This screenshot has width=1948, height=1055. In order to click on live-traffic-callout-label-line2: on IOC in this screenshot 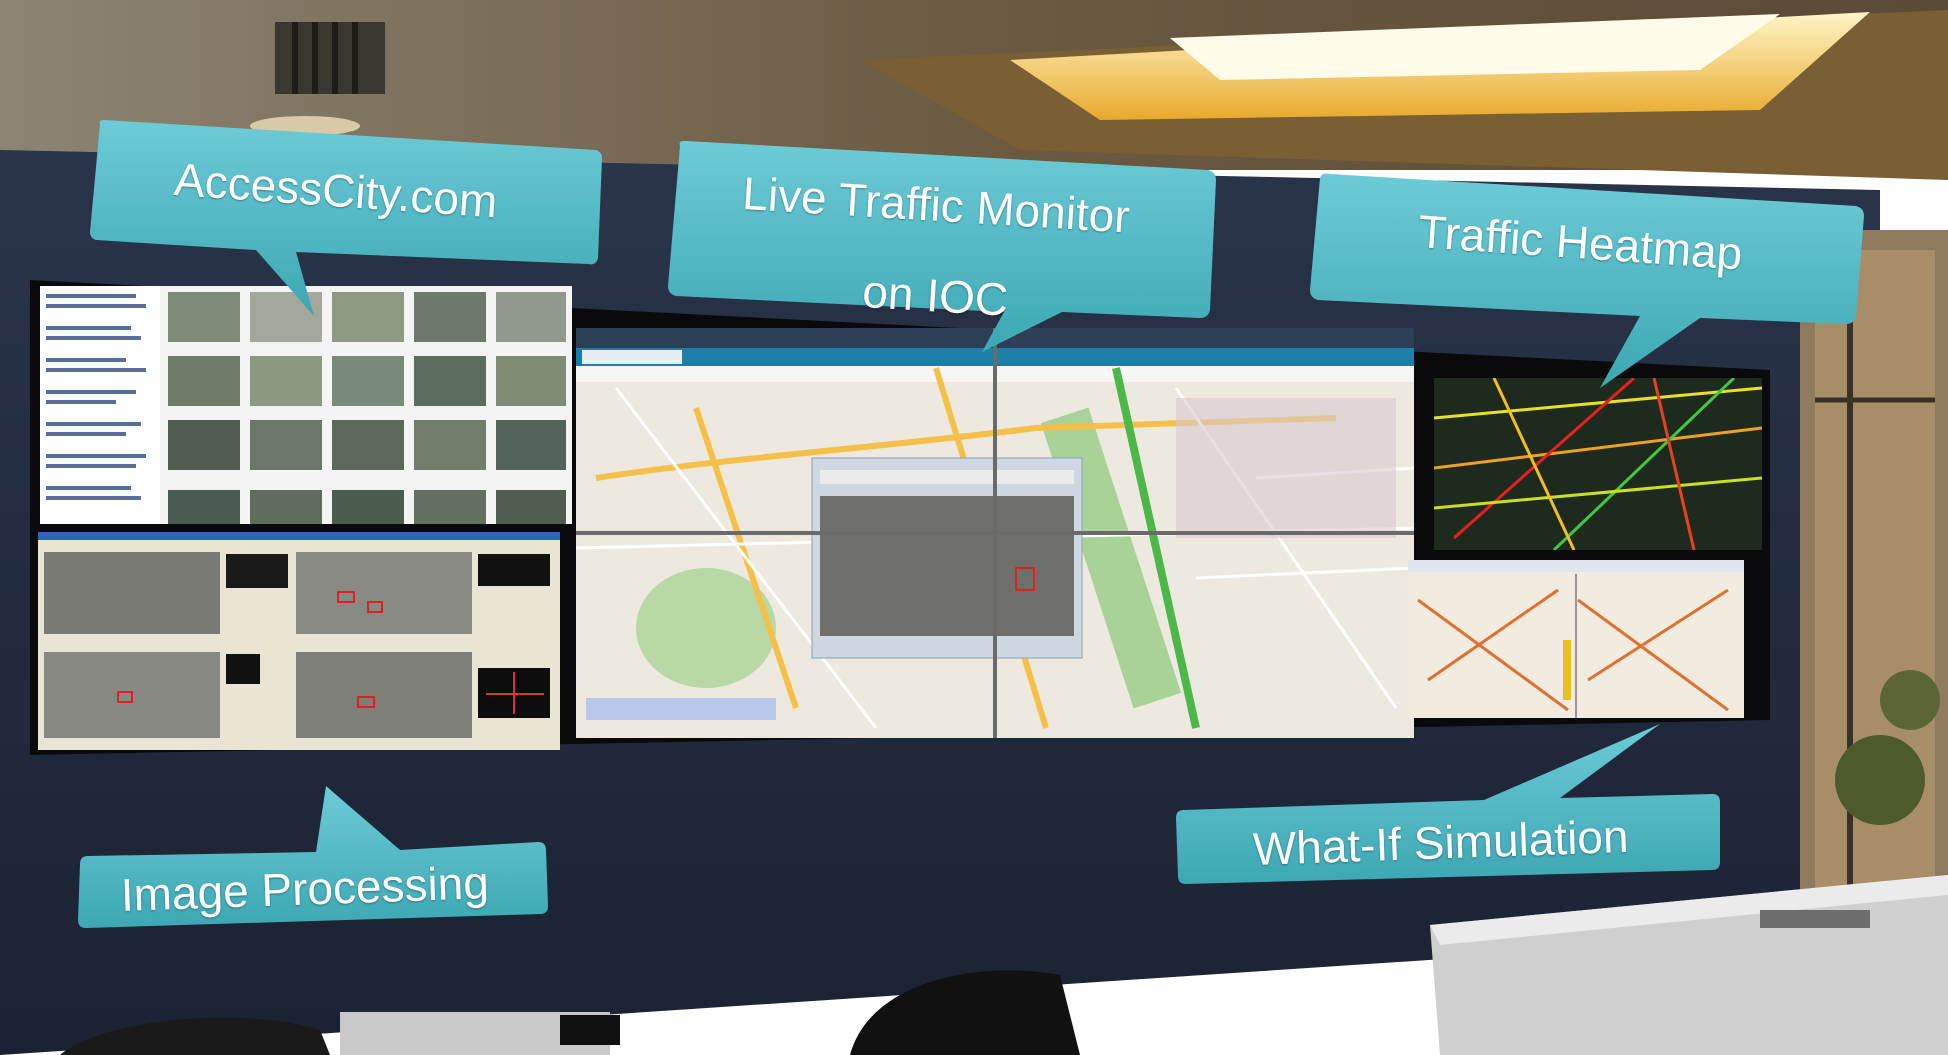, I will do `click(935, 295)`.